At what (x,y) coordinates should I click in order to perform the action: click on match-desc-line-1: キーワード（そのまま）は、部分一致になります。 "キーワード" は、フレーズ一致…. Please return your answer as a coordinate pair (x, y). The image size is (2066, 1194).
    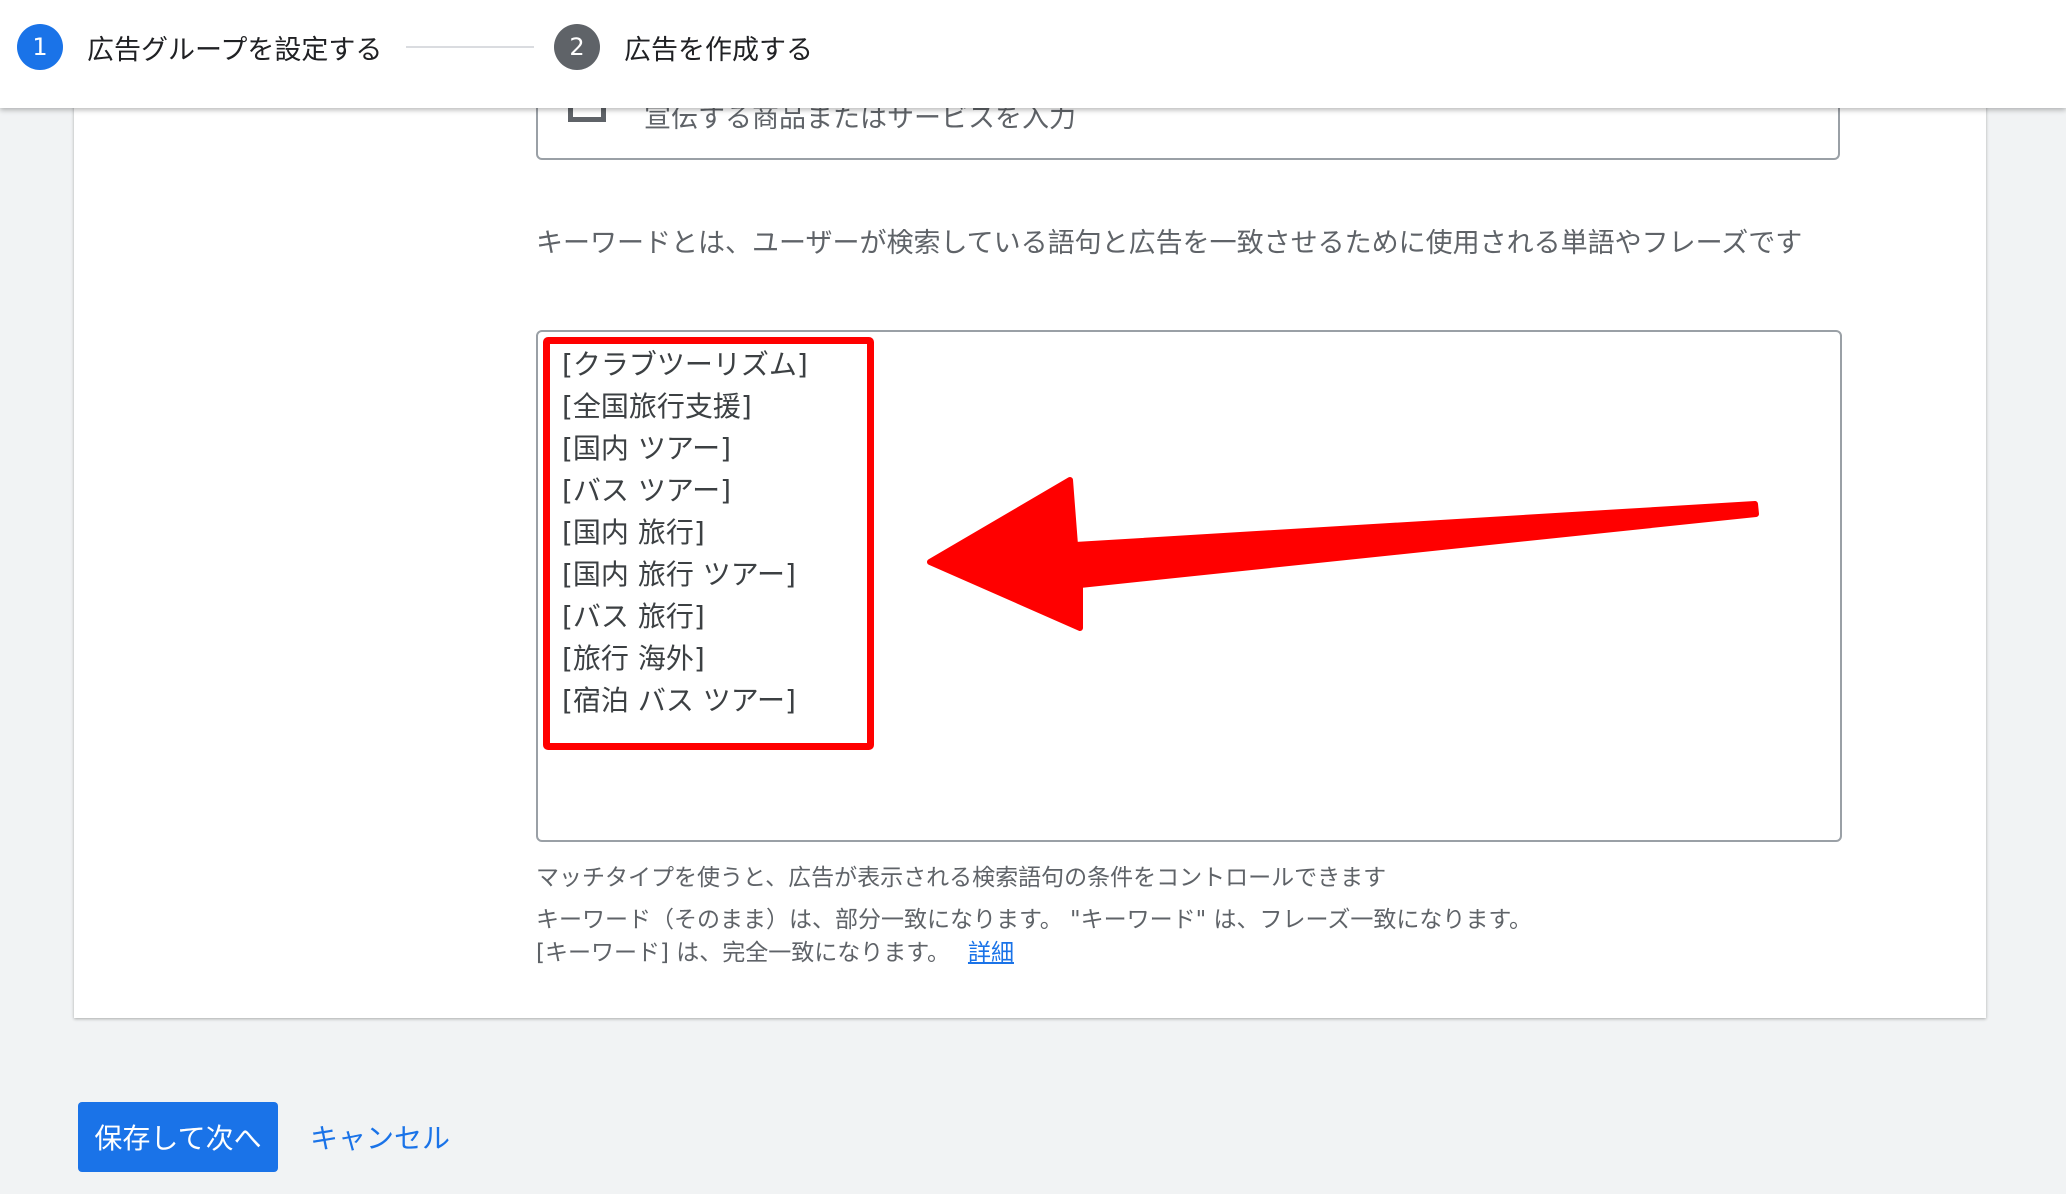
    Looking at the image, I should click on (1034, 920).